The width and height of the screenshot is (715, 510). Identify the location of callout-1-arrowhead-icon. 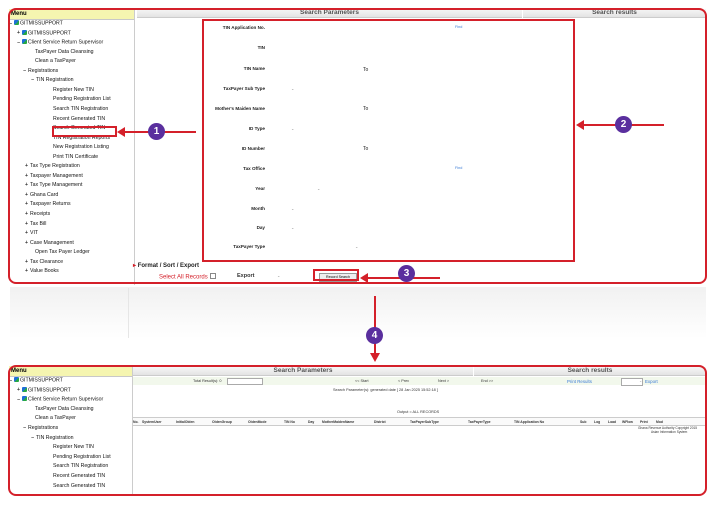
(121, 132).